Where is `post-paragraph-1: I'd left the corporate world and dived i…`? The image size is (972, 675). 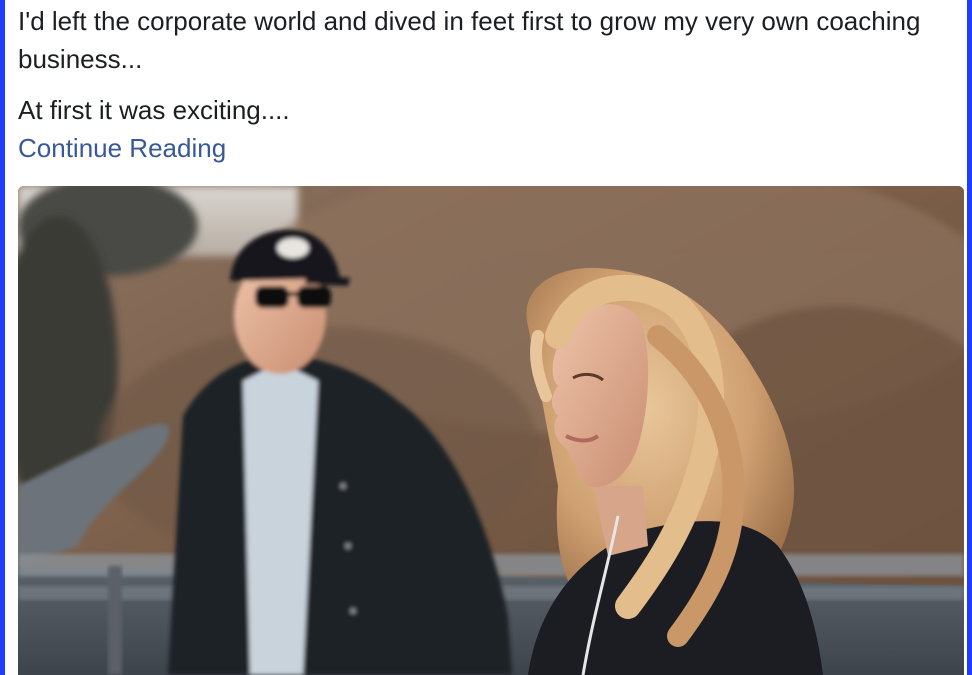 post-paragraph-1: I'd left the corporate world and dived i… is located at coordinates (469, 40).